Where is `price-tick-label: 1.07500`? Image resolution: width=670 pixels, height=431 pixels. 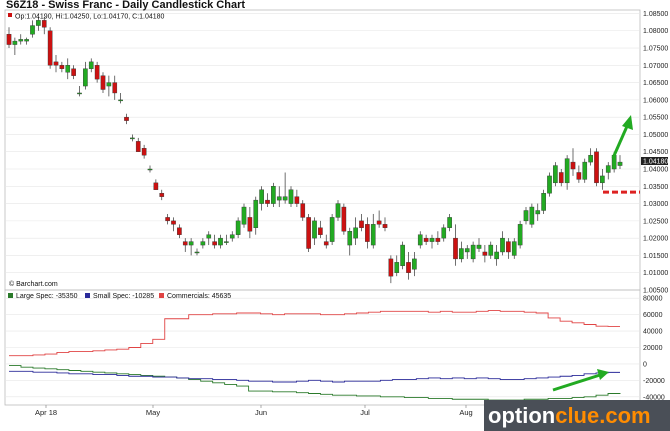 price-tick-label: 1.07500 is located at coordinates (655, 49).